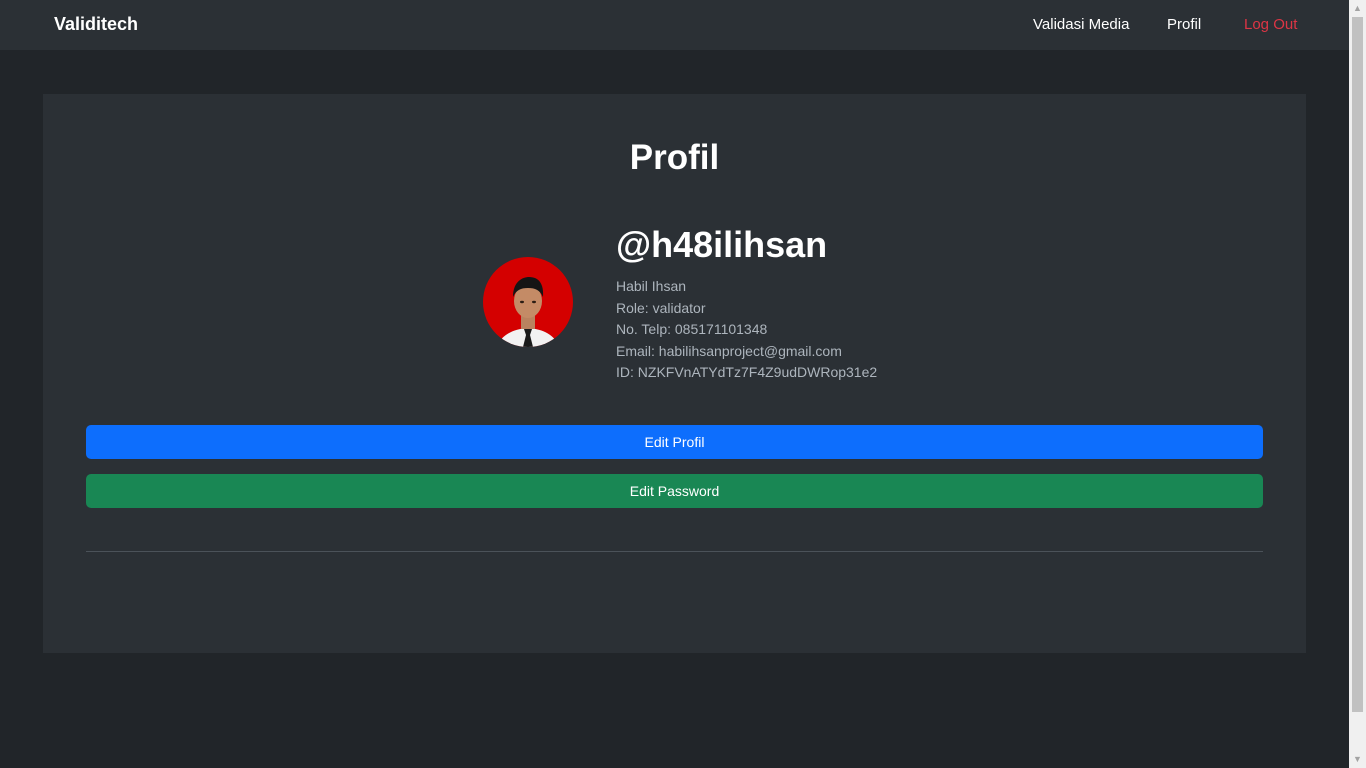  Describe the element at coordinates (661, 307) in the screenshot. I see `profile-role: Role: validator` at that location.